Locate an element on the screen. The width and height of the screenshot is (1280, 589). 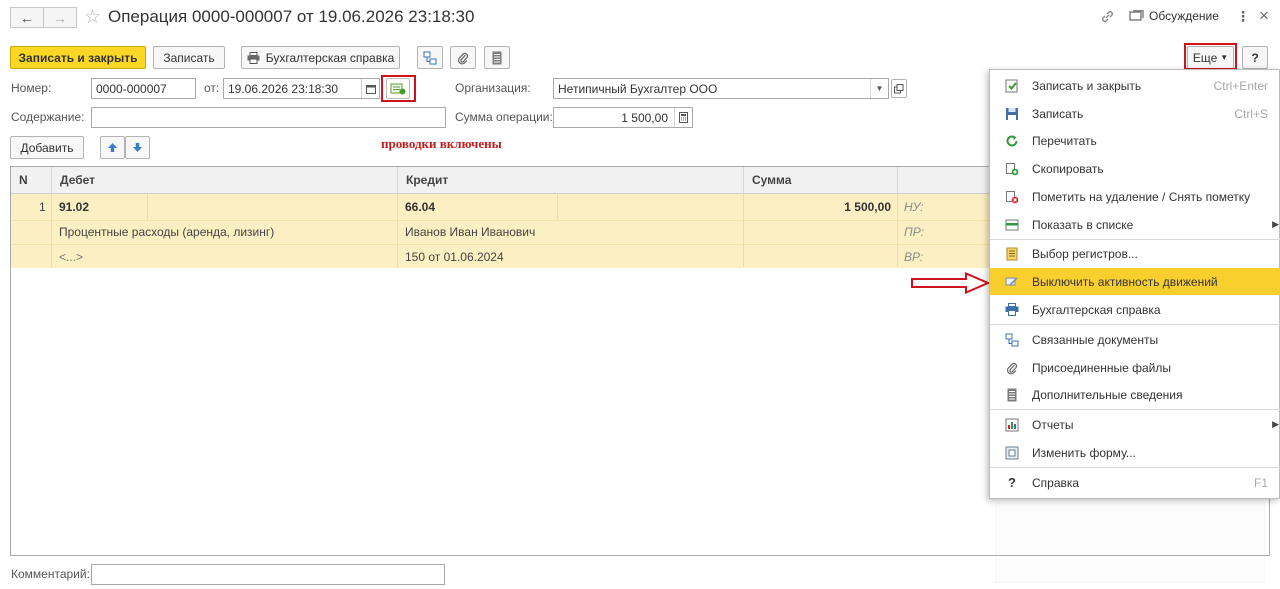
menu-item-label: Показать в списке is located at coordinates (1083, 224).